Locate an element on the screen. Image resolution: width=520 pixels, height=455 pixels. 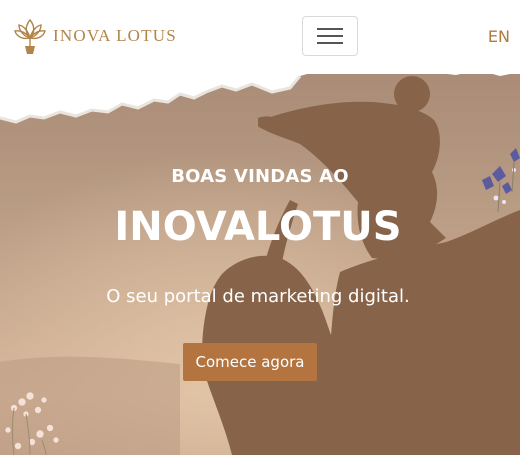
hamburger-icon is located at coordinates (330, 36).